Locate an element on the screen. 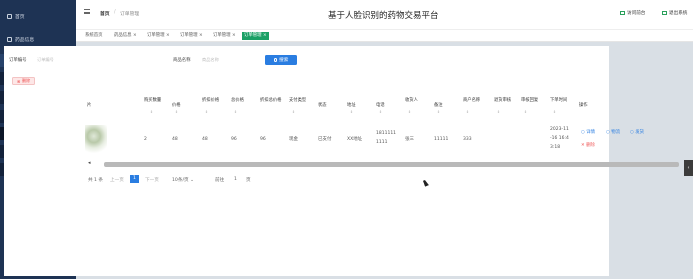 Image resolution: width=693 pixels, height=279 pixels. scrollbar-thumb is located at coordinates (391, 164).